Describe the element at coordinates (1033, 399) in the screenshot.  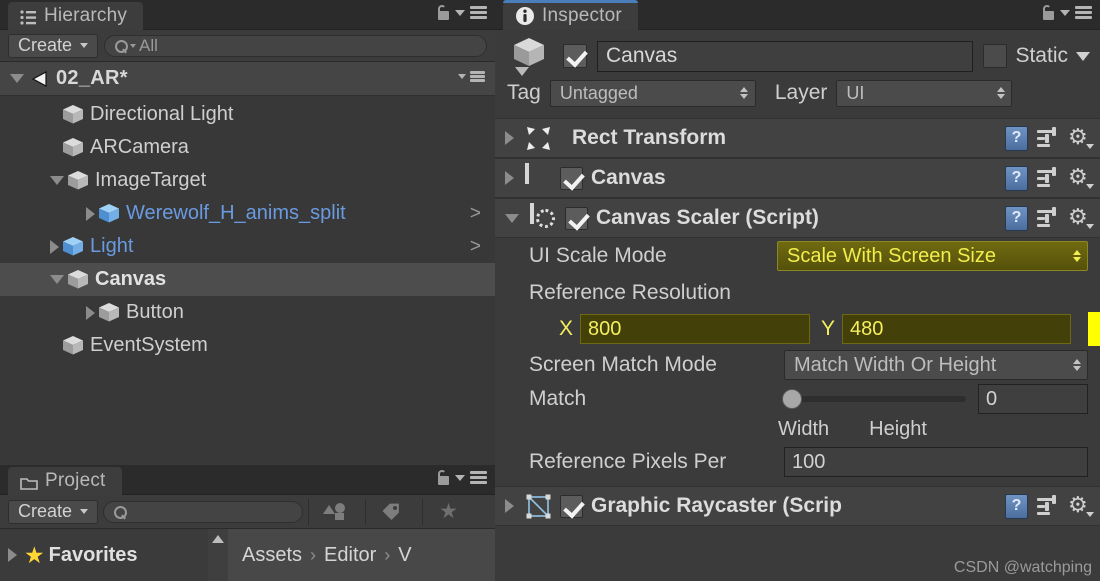
I see `match-value-field: 0` at that location.